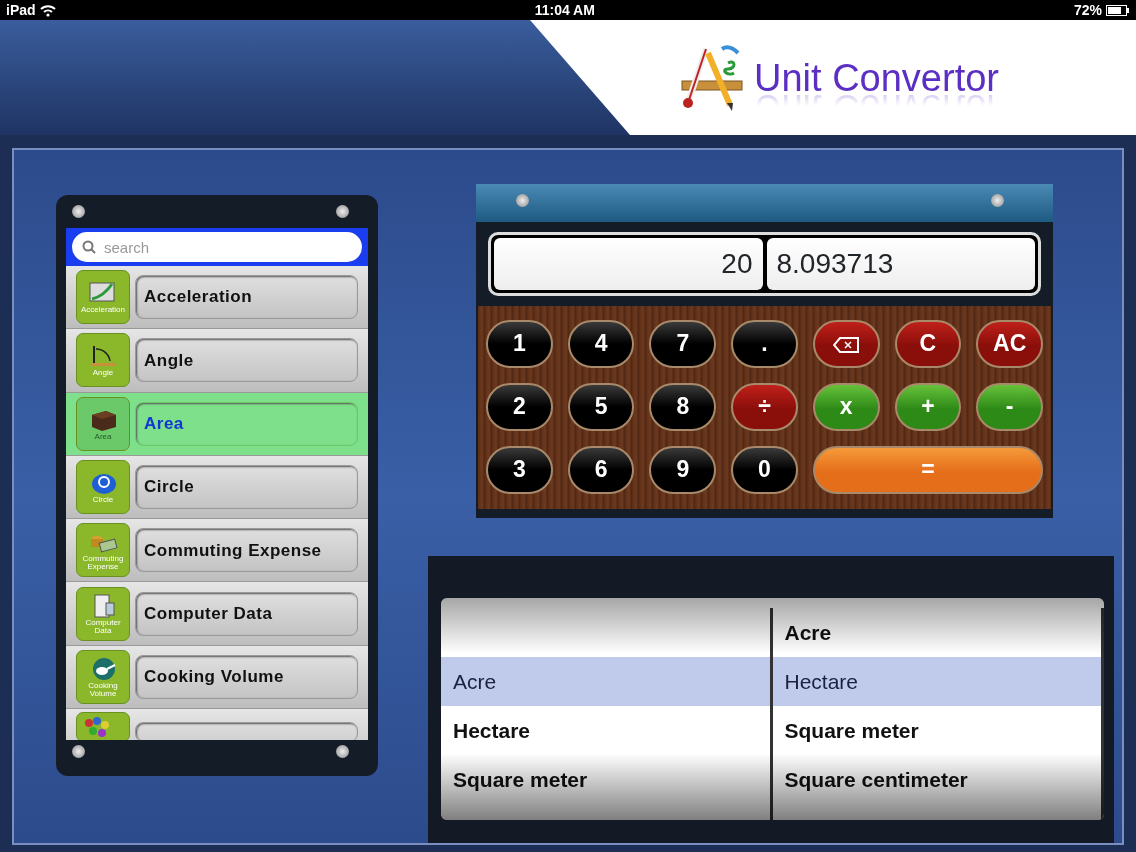  I want to click on calculator-key: 5, so click(601, 406).